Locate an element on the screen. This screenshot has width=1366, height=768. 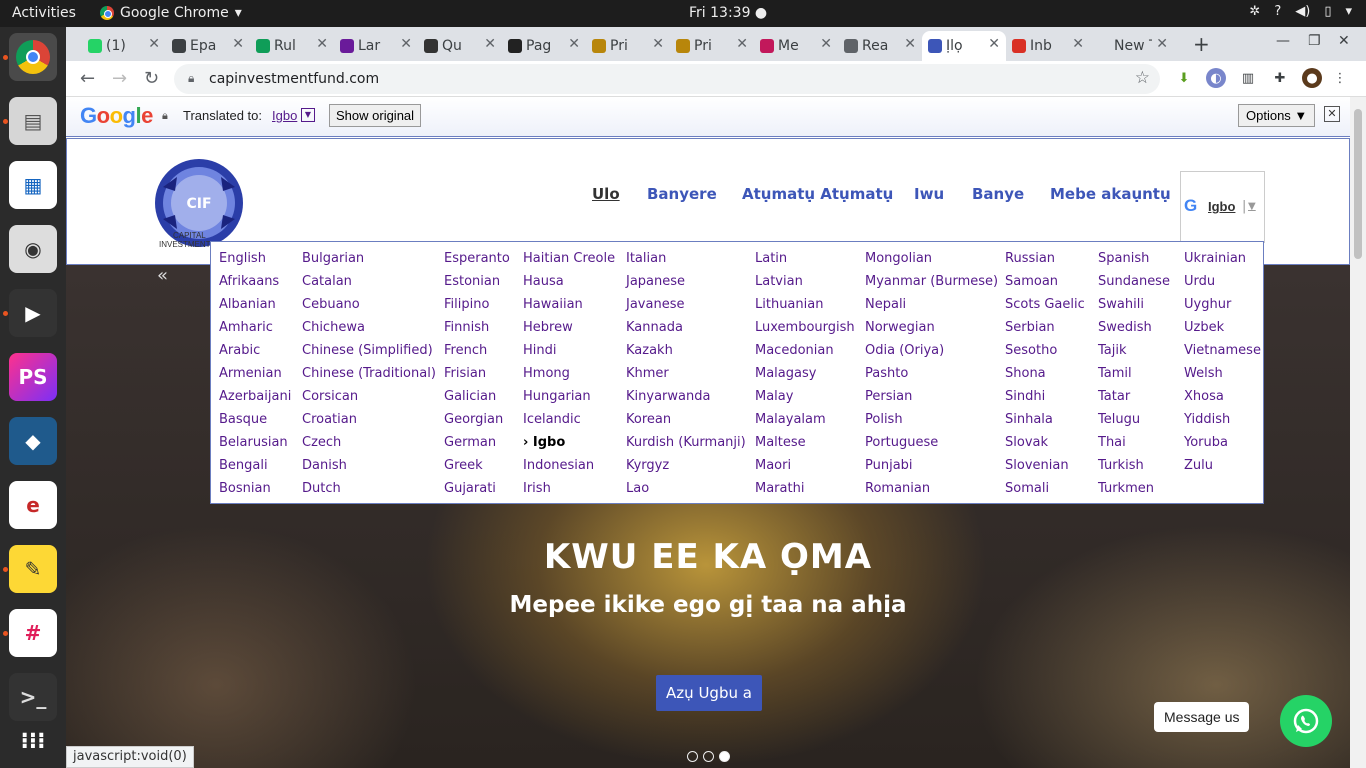
language-option: Zulu is located at coordinates (1222, 468).